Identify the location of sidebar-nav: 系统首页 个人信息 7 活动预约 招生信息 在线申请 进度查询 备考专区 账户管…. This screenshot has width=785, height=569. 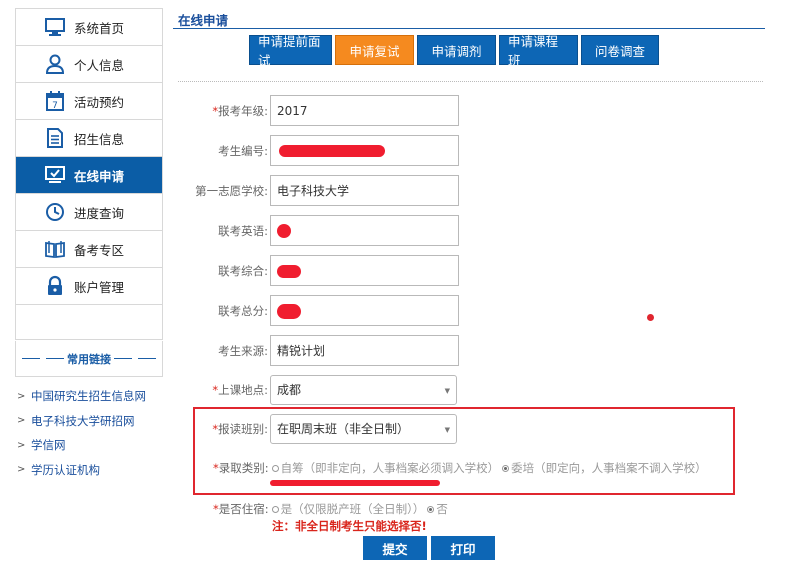
(89, 174).